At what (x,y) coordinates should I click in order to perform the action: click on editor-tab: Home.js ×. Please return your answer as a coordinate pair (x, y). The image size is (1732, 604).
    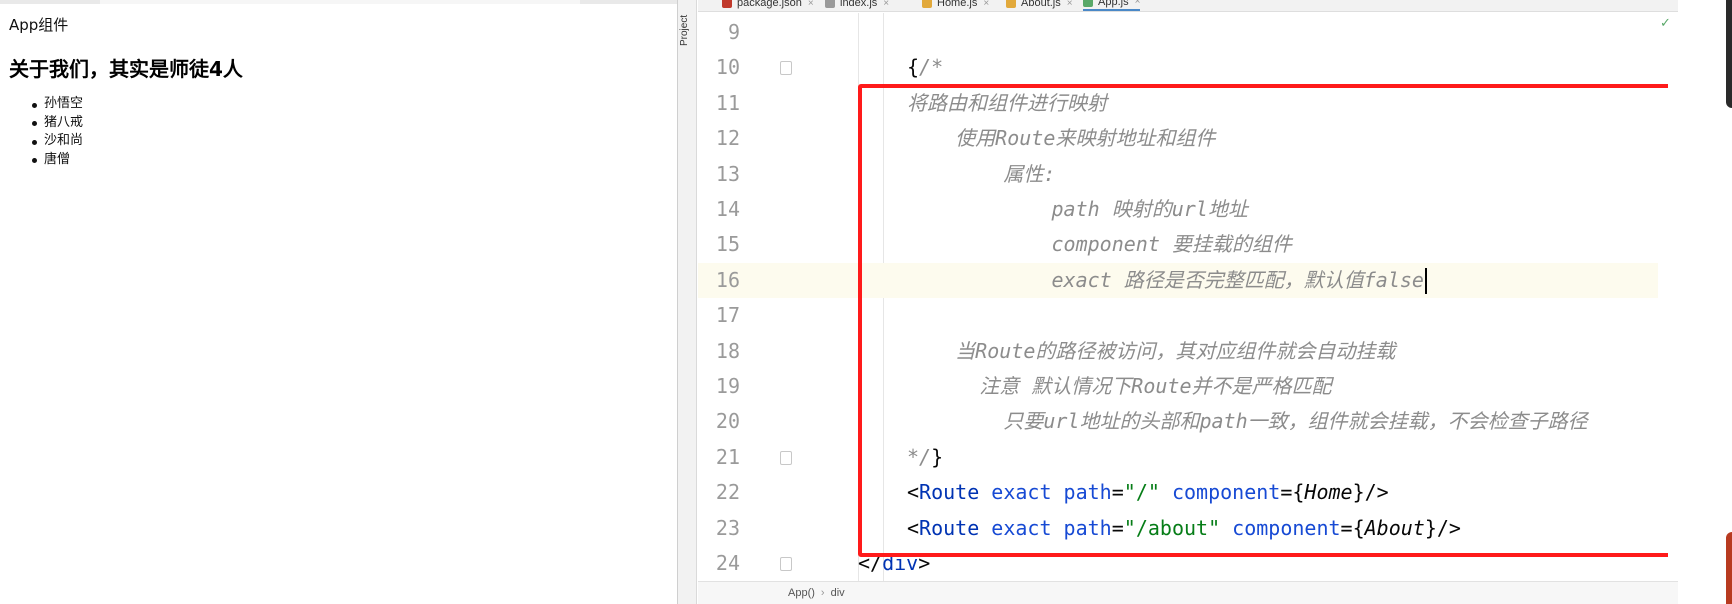
    Looking at the image, I should click on (955, 5).